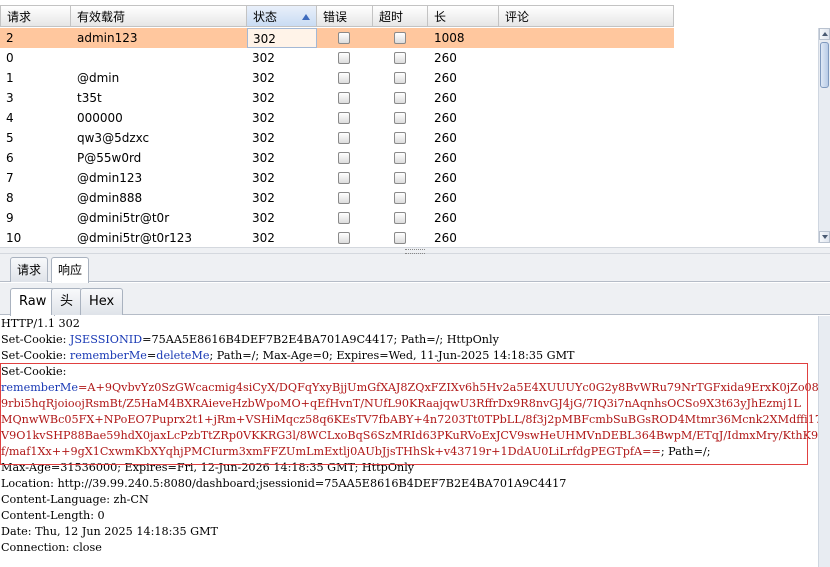 The height and width of the screenshot is (567, 830). I want to click on column-header-request: 请求, so click(35, 16).